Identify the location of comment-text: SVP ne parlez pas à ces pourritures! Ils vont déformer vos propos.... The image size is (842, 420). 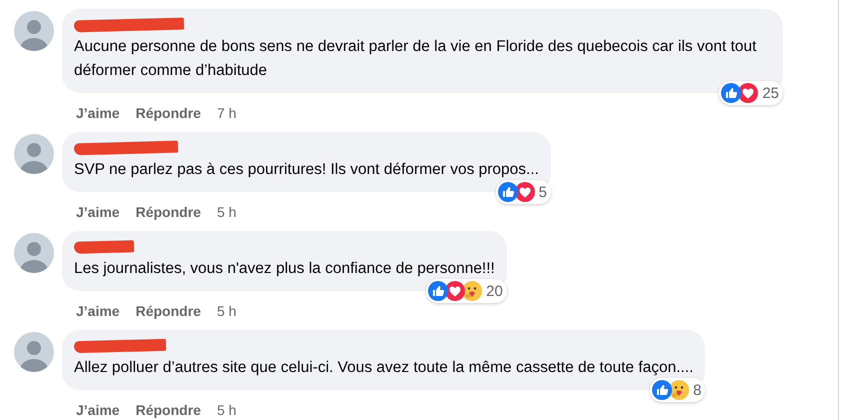
(306, 170).